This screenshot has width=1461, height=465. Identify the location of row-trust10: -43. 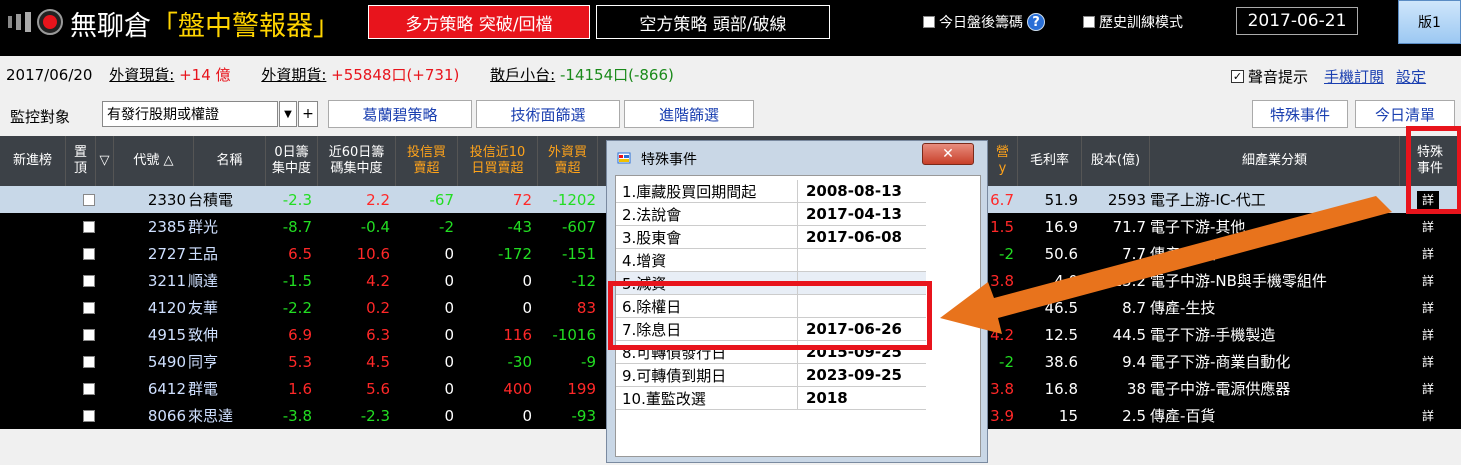
(520, 226).